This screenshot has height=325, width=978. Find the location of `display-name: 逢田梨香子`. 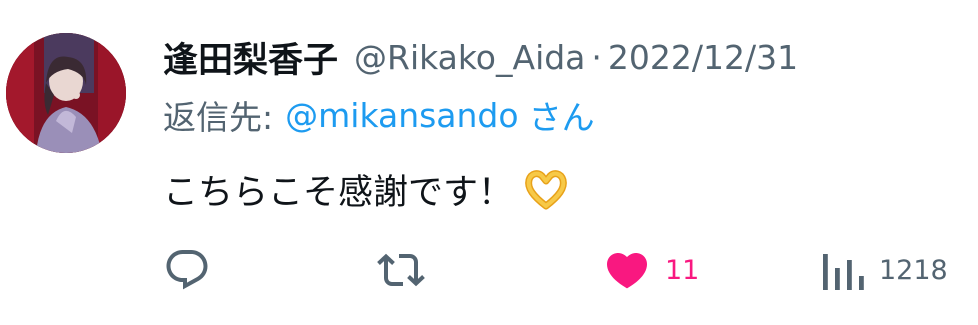

display-name: 逢田梨香子 is located at coordinates (250, 57).